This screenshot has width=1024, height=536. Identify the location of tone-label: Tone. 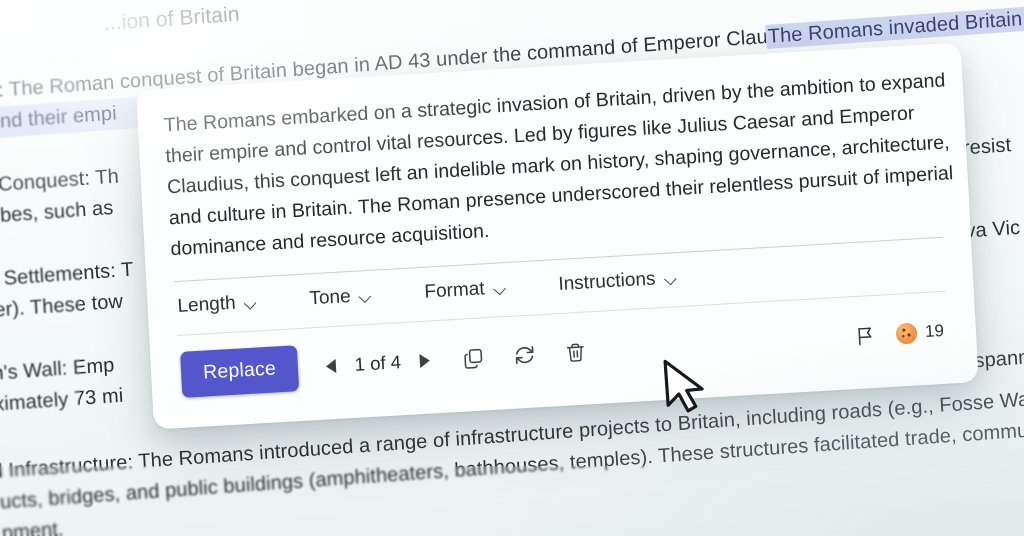
(330, 298).